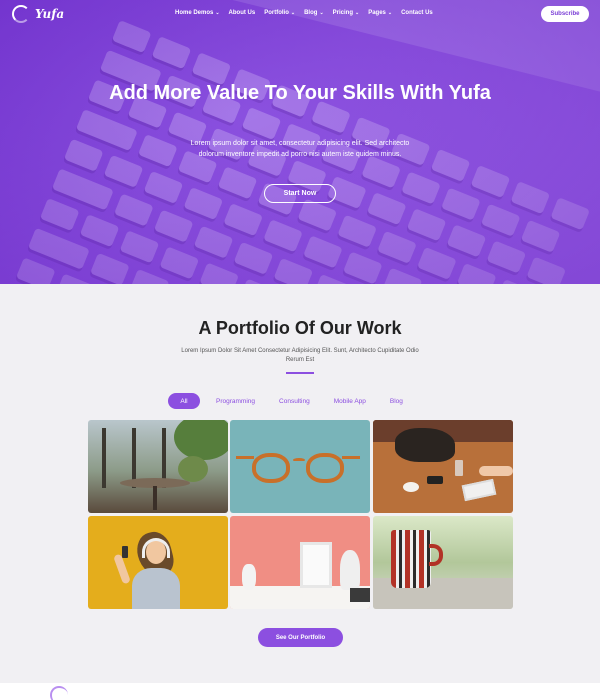 This screenshot has width=600, height=700. What do you see at coordinates (21, 14) in the screenshot?
I see `swirl-logo-icon` at bounding box center [21, 14].